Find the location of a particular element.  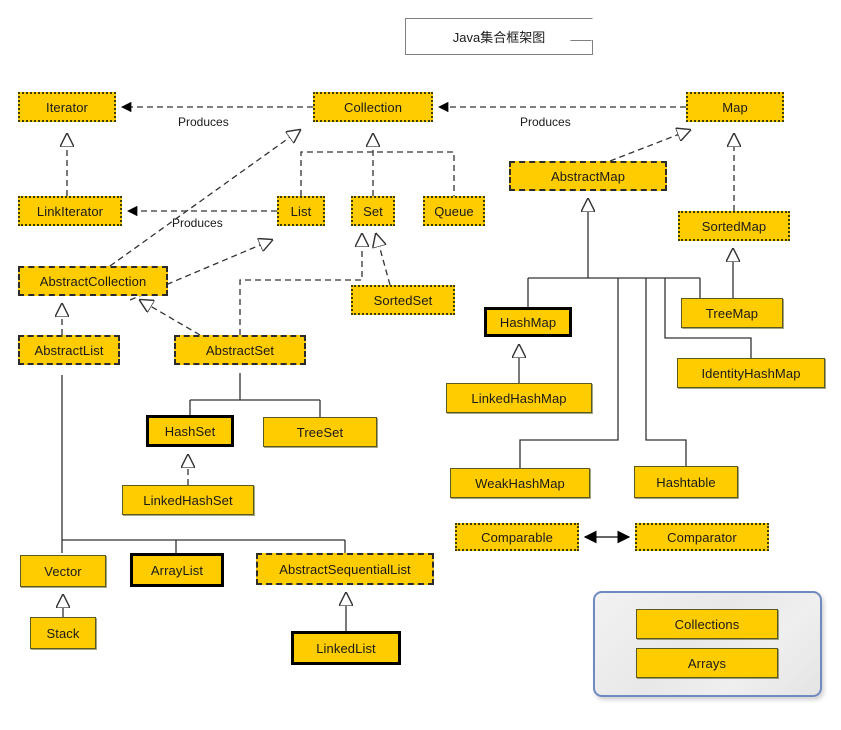

node-map: Map is located at coordinates (735, 107).